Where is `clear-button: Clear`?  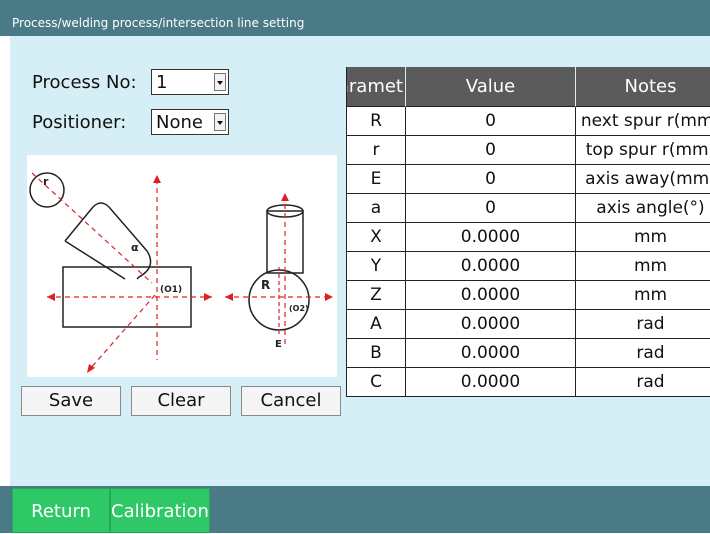
clear-button: Clear is located at coordinates (181, 401).